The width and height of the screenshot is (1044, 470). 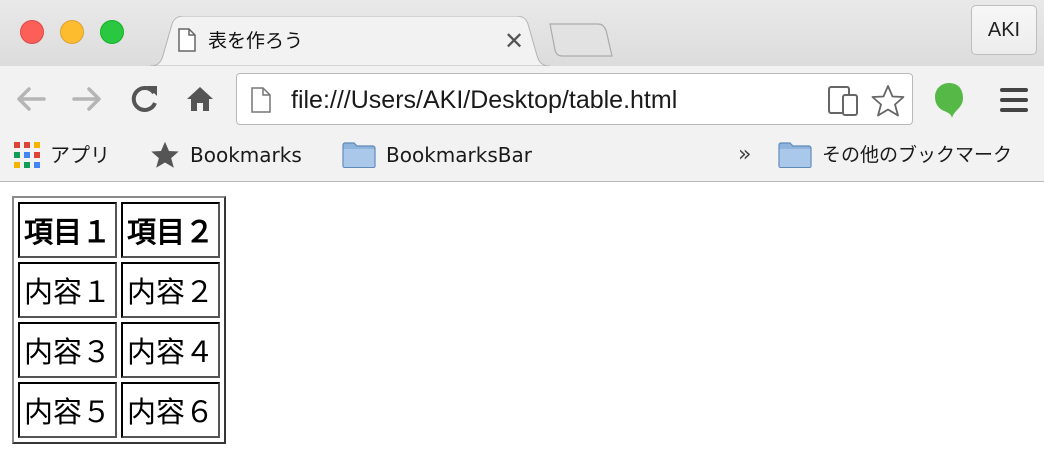 I want to click on menu-icon, so click(x=1014, y=100).